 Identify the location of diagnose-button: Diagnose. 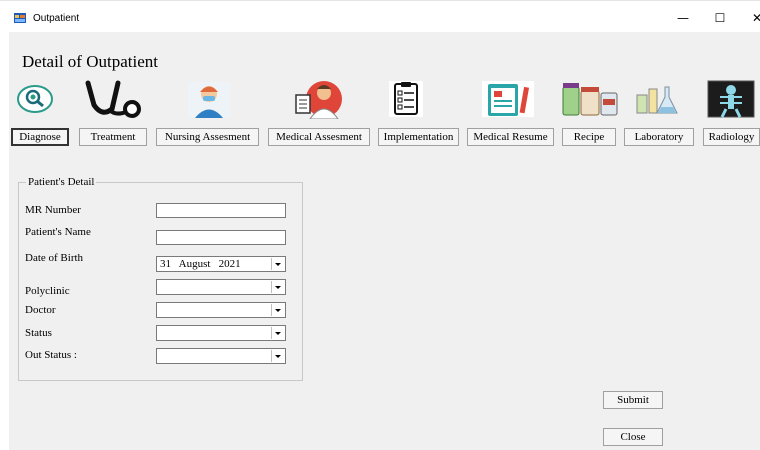
(40, 137).